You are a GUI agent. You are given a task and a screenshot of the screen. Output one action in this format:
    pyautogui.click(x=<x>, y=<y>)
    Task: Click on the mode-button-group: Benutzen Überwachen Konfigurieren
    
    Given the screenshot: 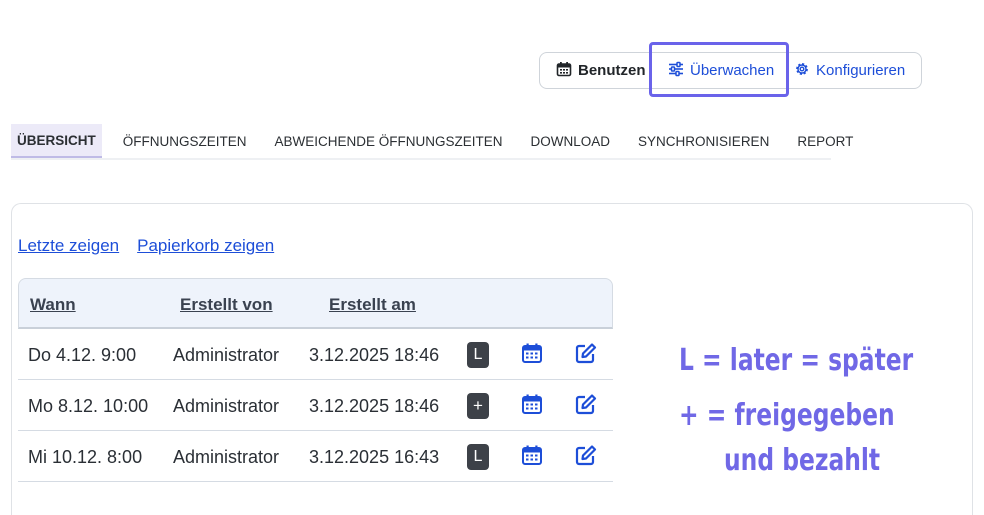 What is the action you would take?
    pyautogui.click(x=730, y=70)
    